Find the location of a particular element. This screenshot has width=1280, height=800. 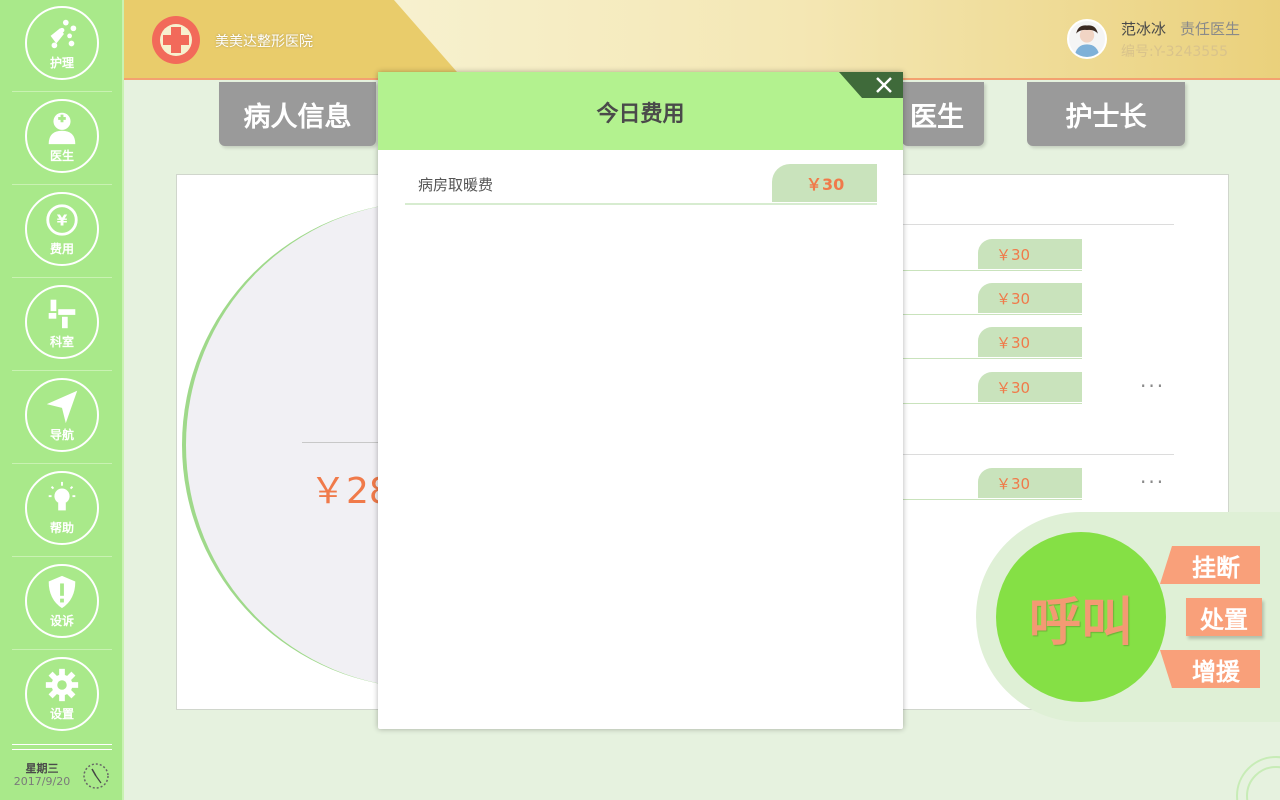

hospital-name: 美美达整形医院 is located at coordinates (264, 41).